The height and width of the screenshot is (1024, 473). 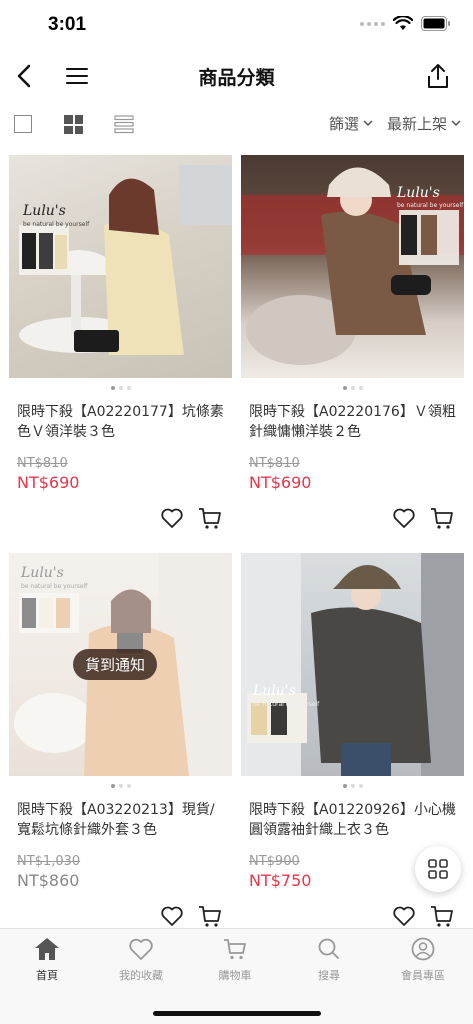 I want to click on status-bar: 3:01, so click(x=236, y=25).